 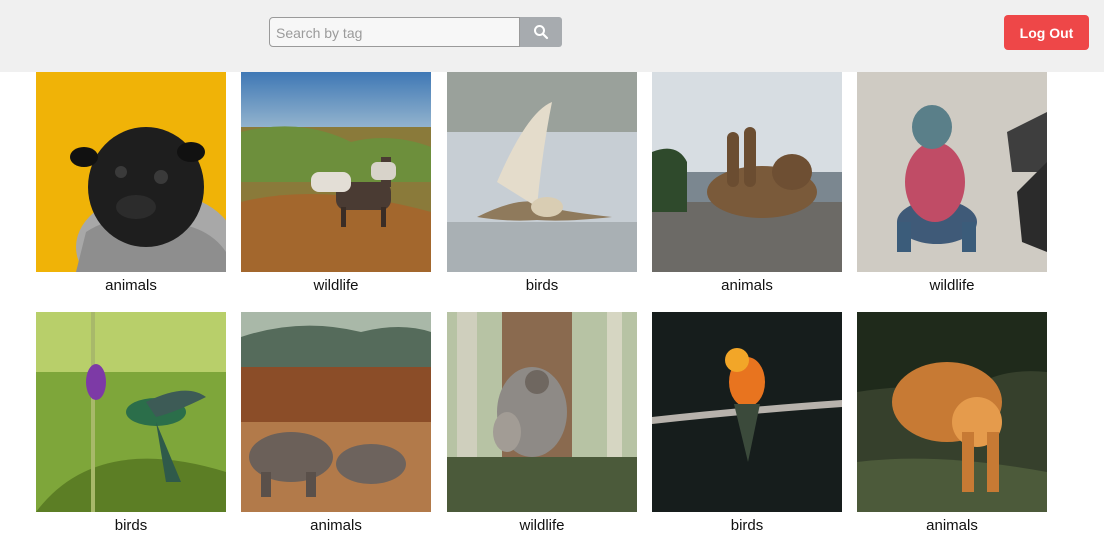 What do you see at coordinates (952, 412) in the screenshot?
I see `tiger-photo` at bounding box center [952, 412].